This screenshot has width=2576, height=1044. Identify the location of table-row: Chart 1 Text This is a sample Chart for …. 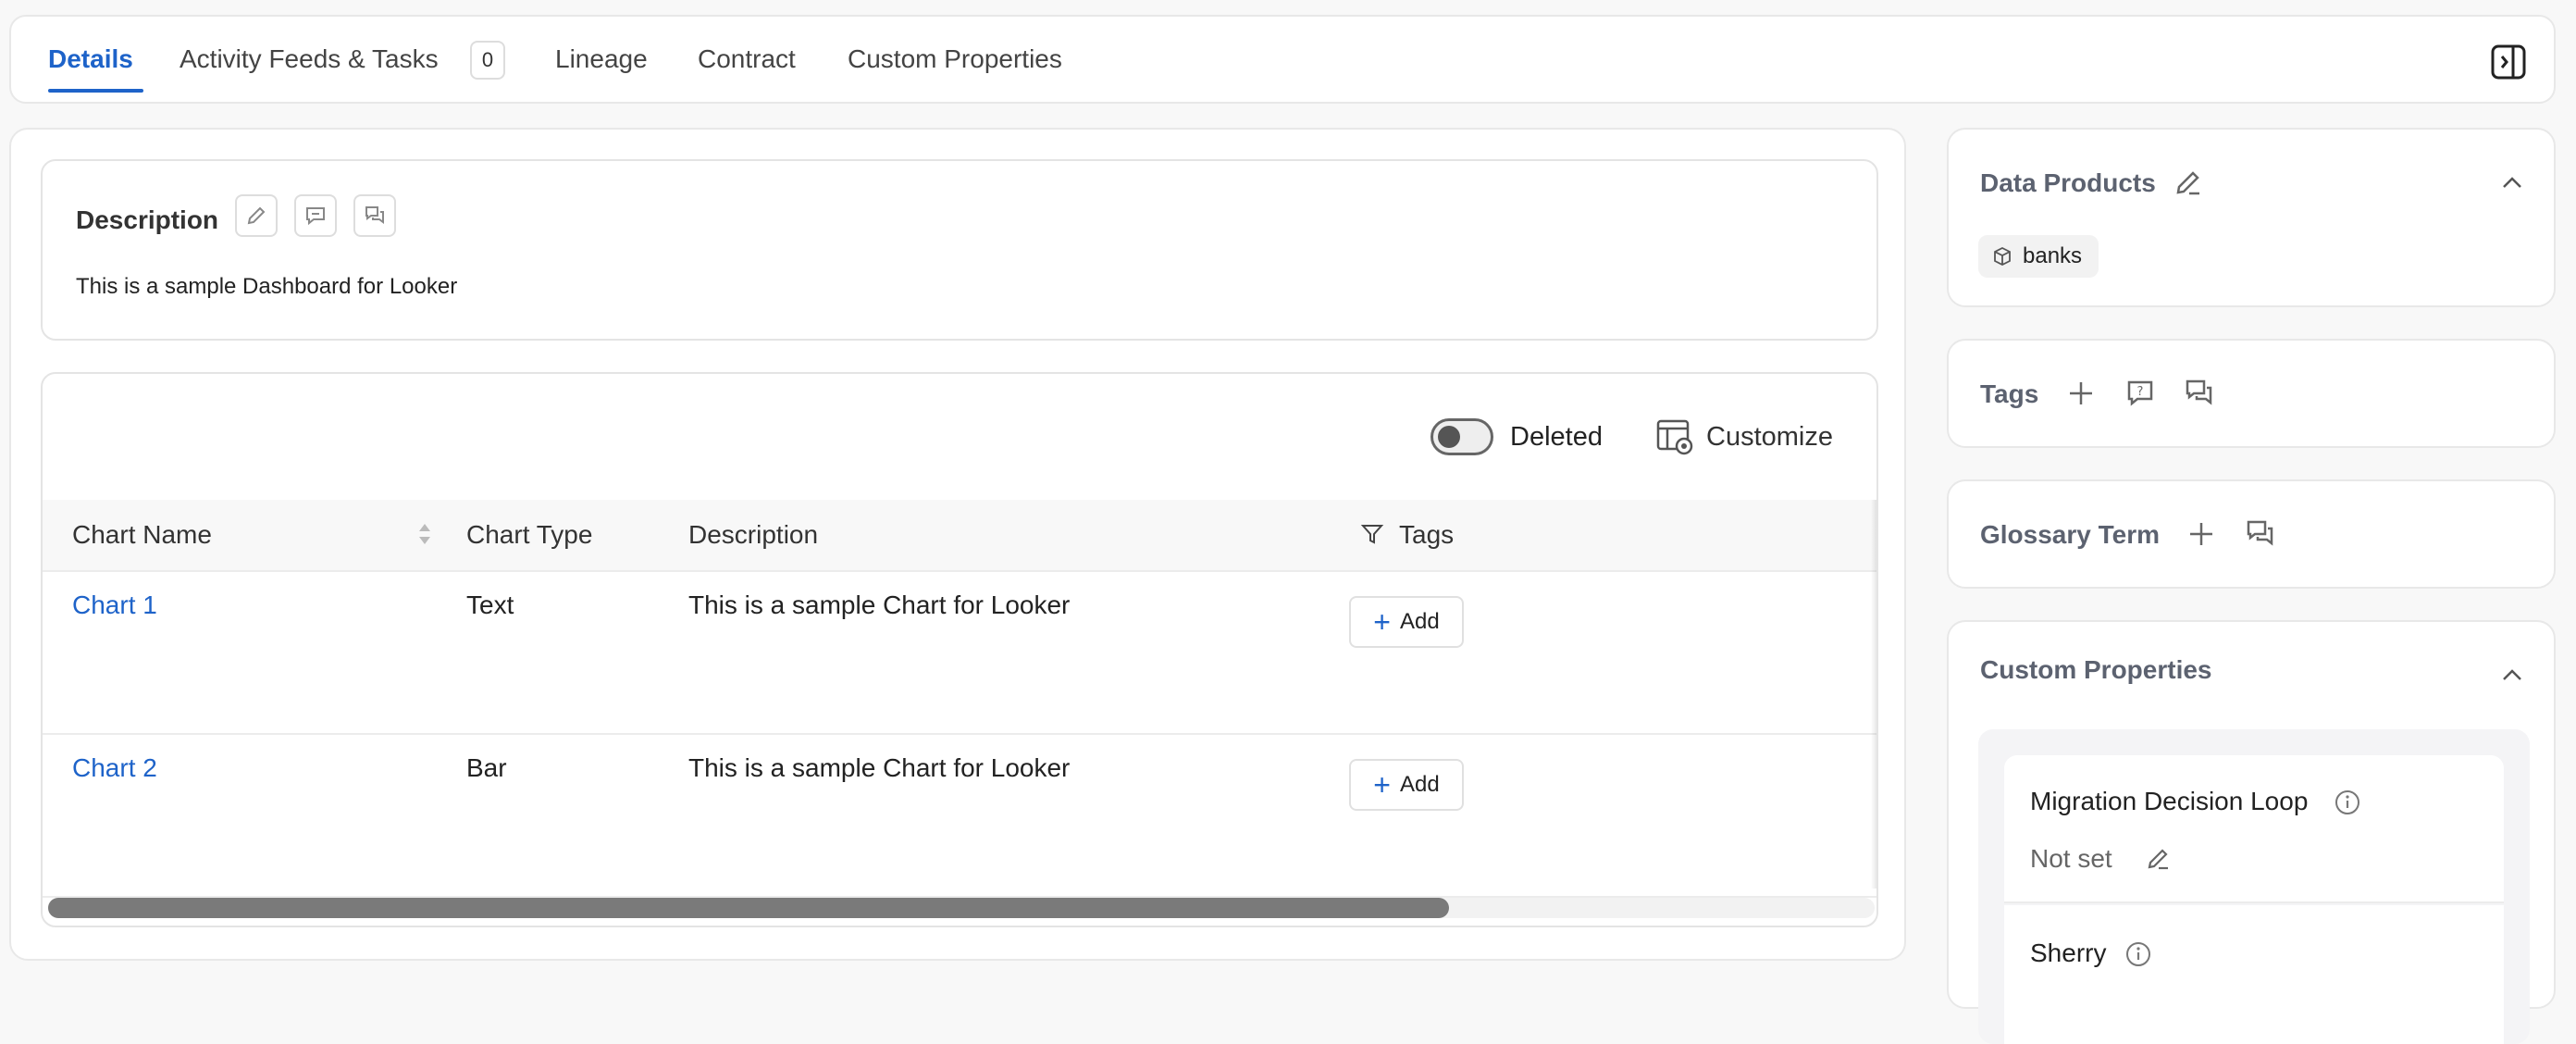
(959, 653).